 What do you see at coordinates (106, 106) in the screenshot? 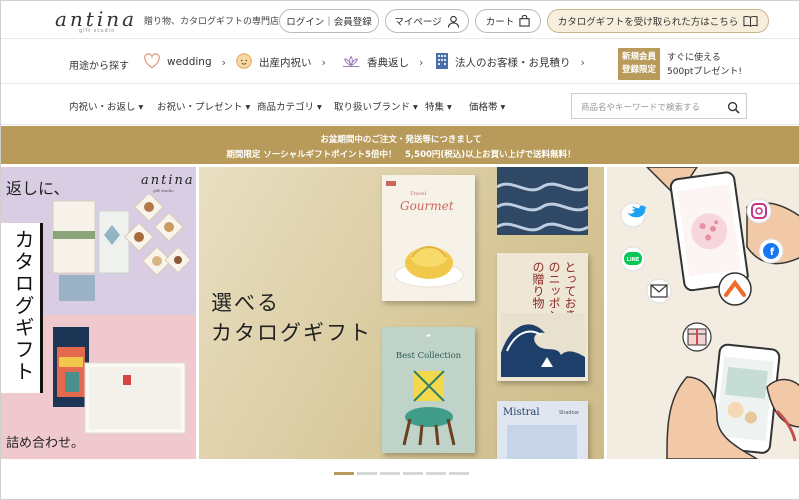
I see `nav-return-gifts: 内祝い・お返し ▾` at bounding box center [106, 106].